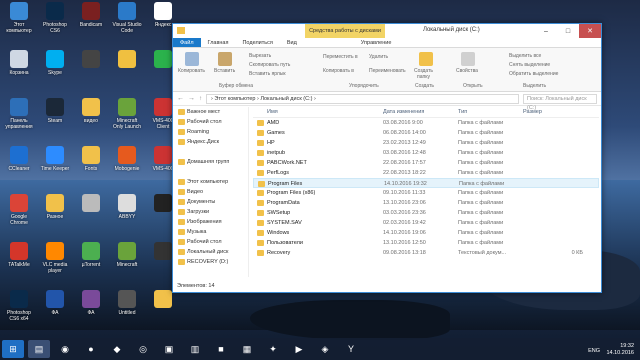 The height and width of the screenshot is (360, 640). Describe the element at coordinates (568, 31) in the screenshot. I see `maximize-button: □` at that location.